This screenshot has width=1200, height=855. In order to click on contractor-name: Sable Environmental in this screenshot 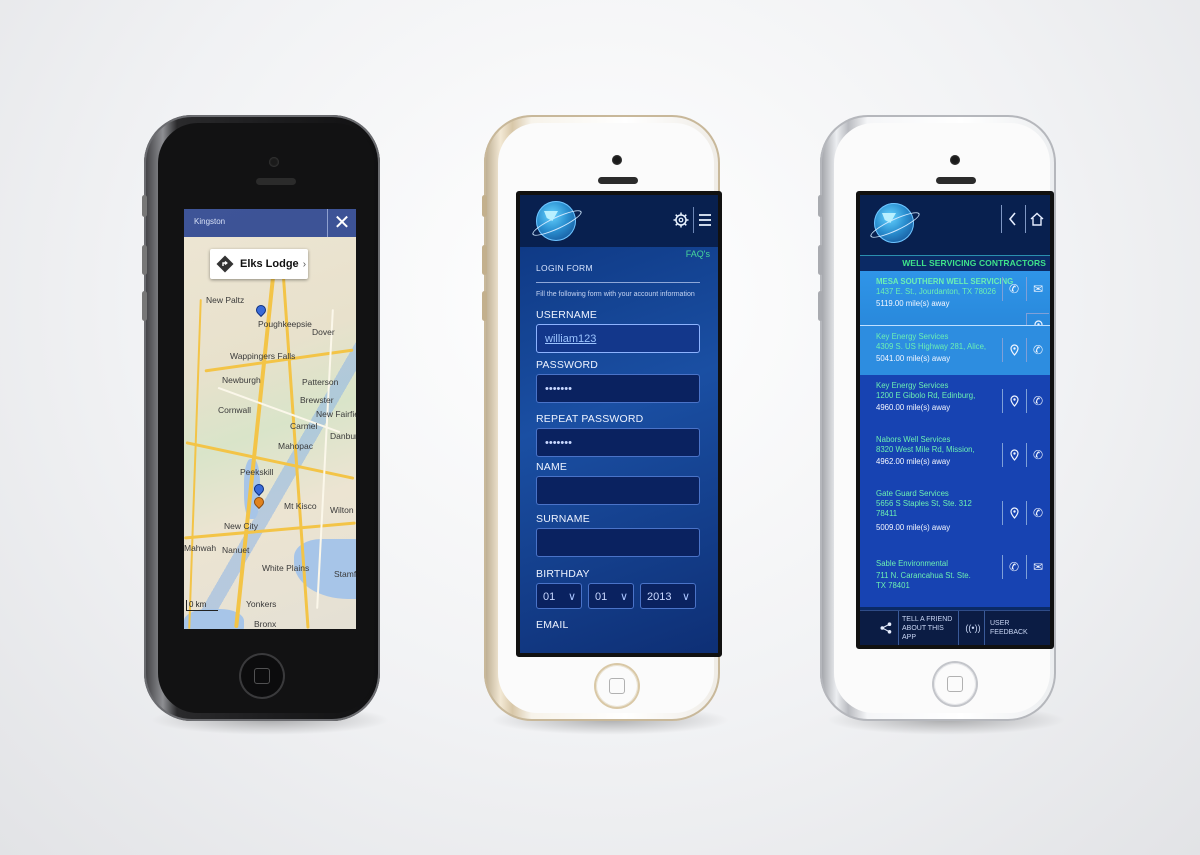, I will do `click(912, 563)`.